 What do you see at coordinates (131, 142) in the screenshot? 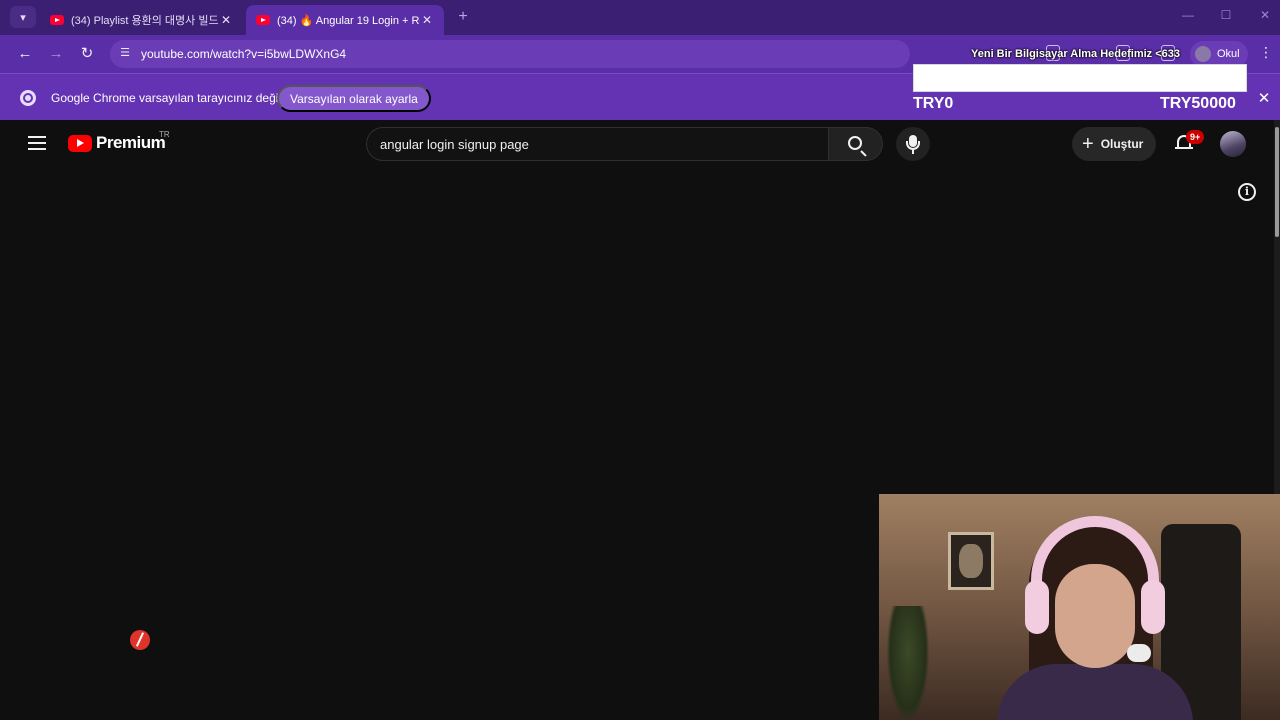
I see `logo-wordmark: Premium` at bounding box center [131, 142].